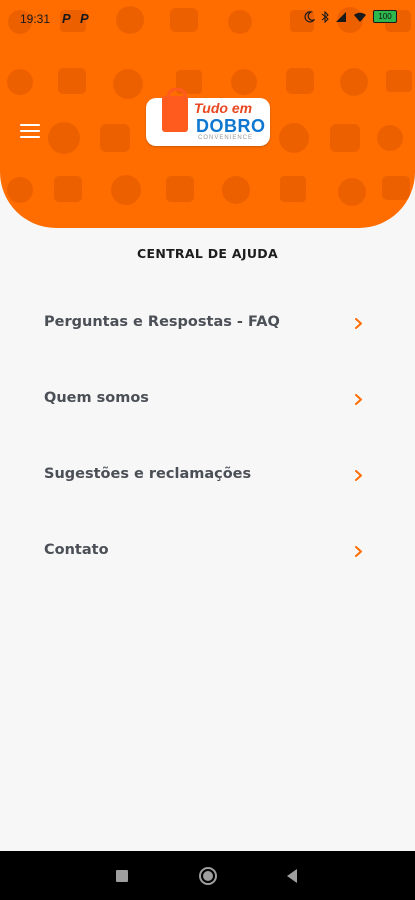 Image resolution: width=415 pixels, height=900 pixels. Describe the element at coordinates (360, 17) in the screenshot. I see `wifi-icon` at that location.